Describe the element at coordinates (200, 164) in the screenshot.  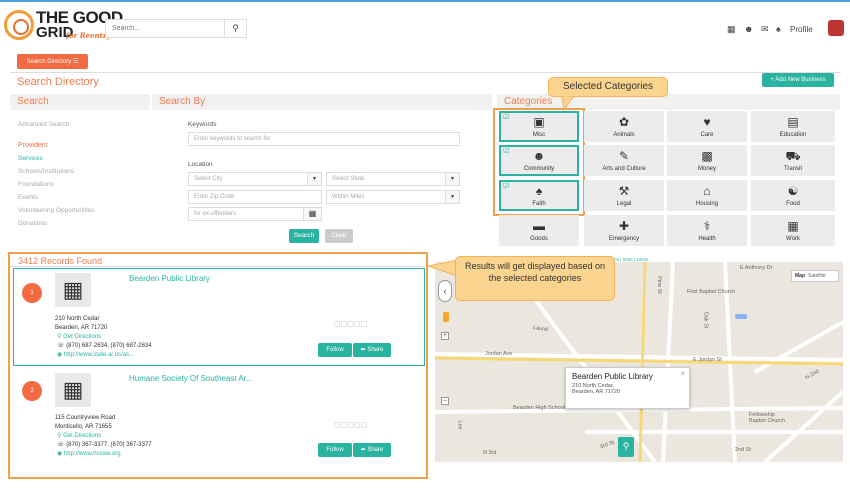
I see `location-label: Location` at that location.